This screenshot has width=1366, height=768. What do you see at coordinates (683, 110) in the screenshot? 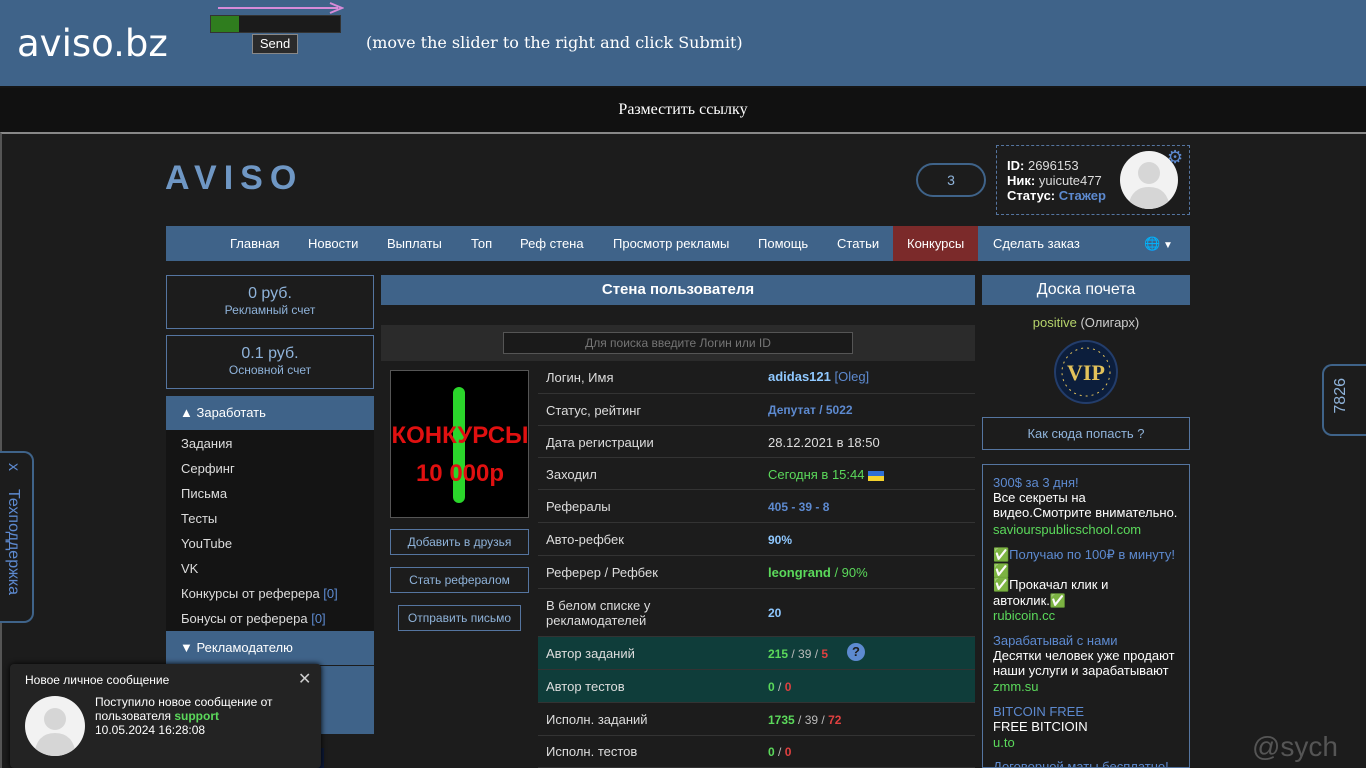
I see `place-link-button: Разместить ссылку` at bounding box center [683, 110].